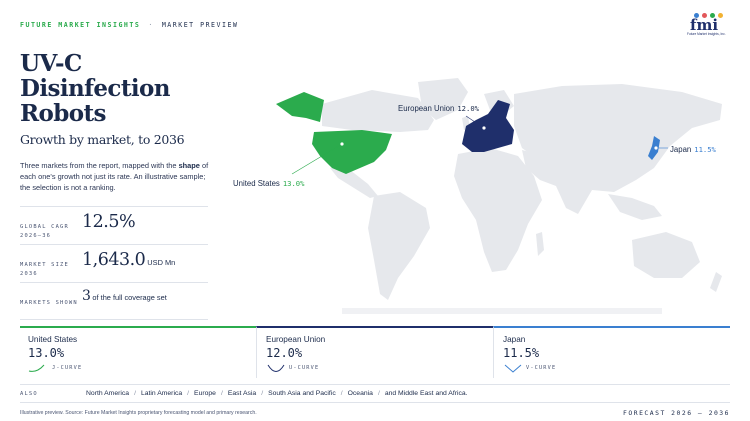 This screenshot has width=750, height=421. I want to click on land-antarctica, so click(502, 311).